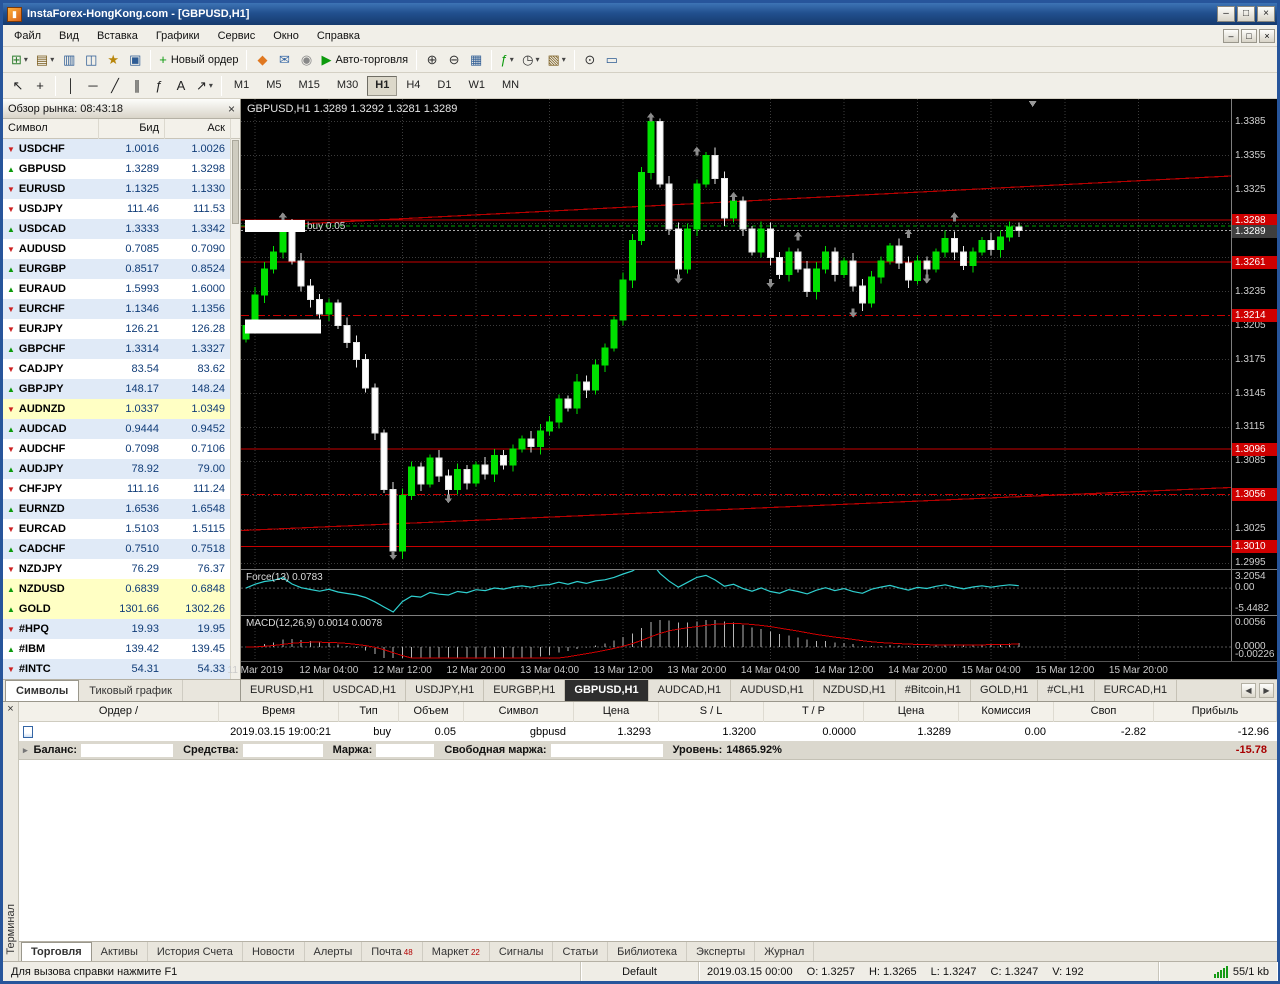 This screenshot has width=1280, height=984. I want to click on terminal-tab-новости: Новости, so click(274, 951).